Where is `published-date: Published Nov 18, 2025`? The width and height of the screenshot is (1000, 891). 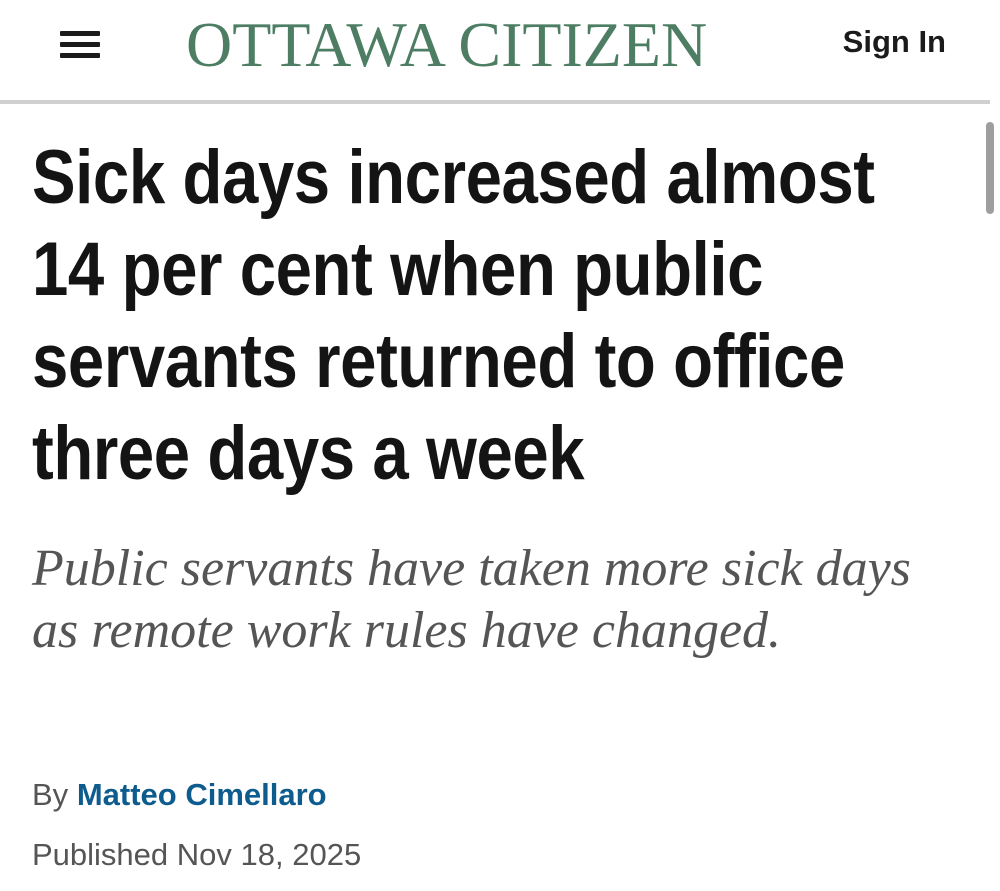 published-date: Published Nov 18, 2025 is located at coordinates (197, 854).